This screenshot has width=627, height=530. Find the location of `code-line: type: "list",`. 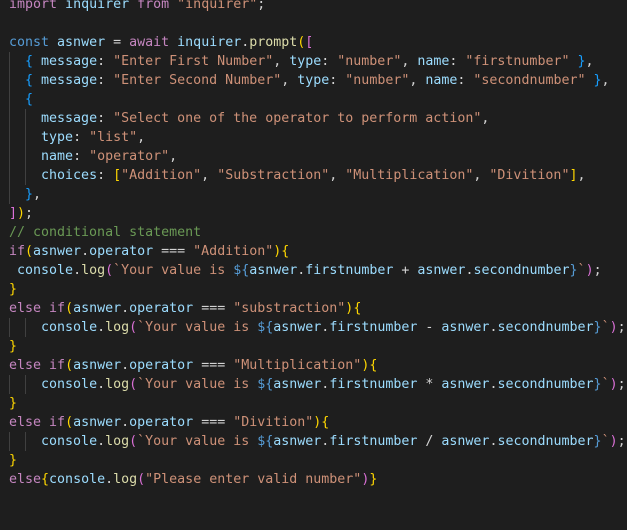

code-line: type: "list", is located at coordinates (317, 137).